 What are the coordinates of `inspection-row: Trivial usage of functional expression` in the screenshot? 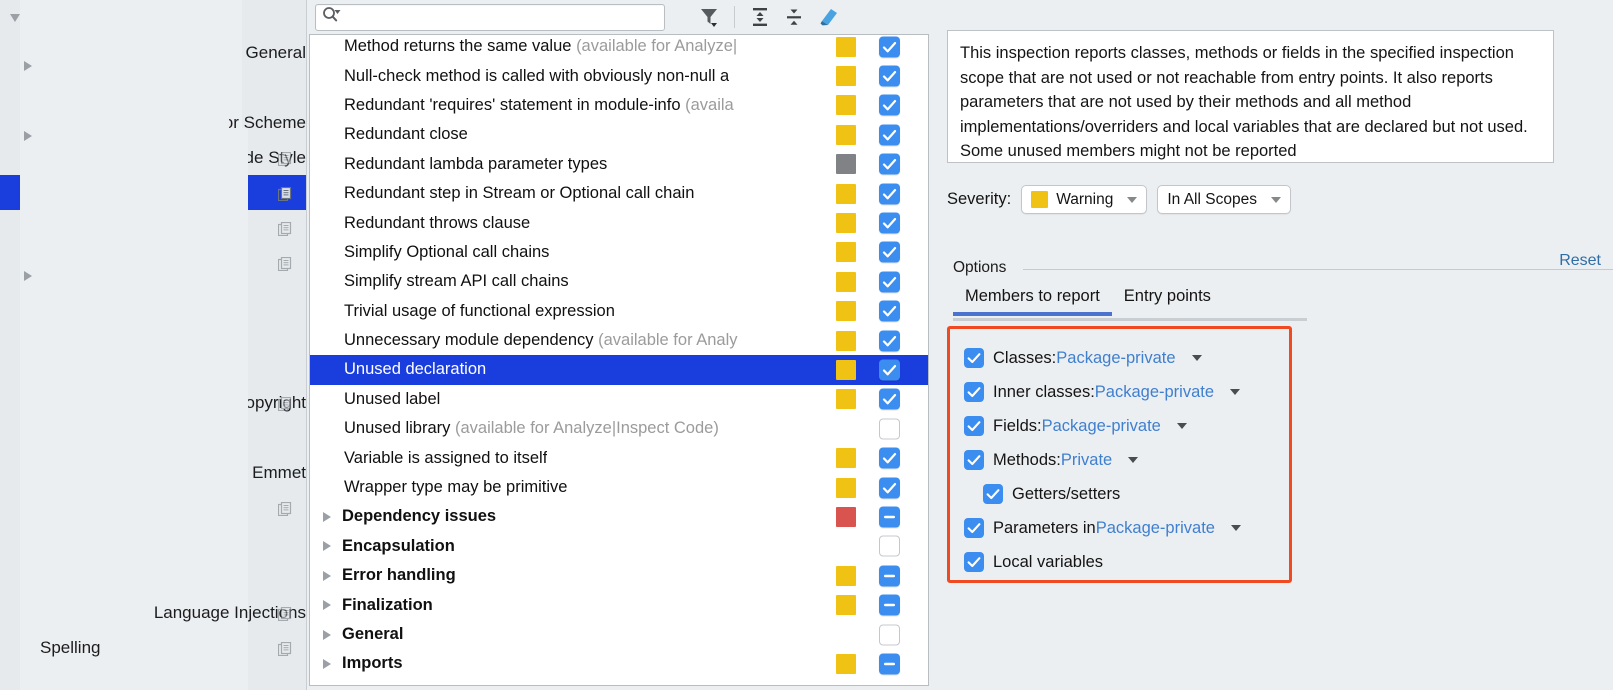 It's located at (619, 311).